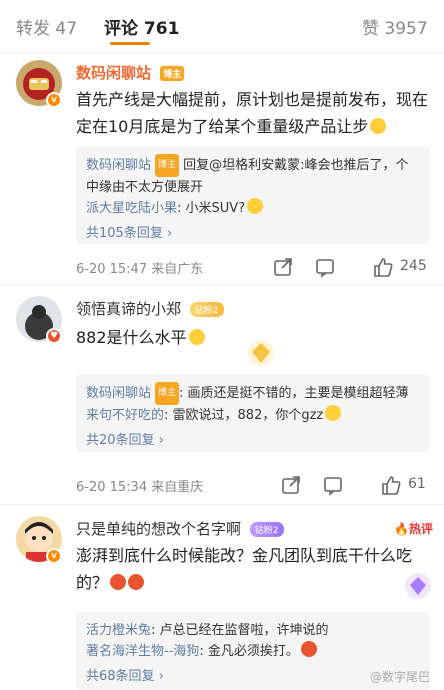 This screenshot has width=444, height=690. I want to click on more-replies-link: 共20条回复 ›, so click(253, 440).